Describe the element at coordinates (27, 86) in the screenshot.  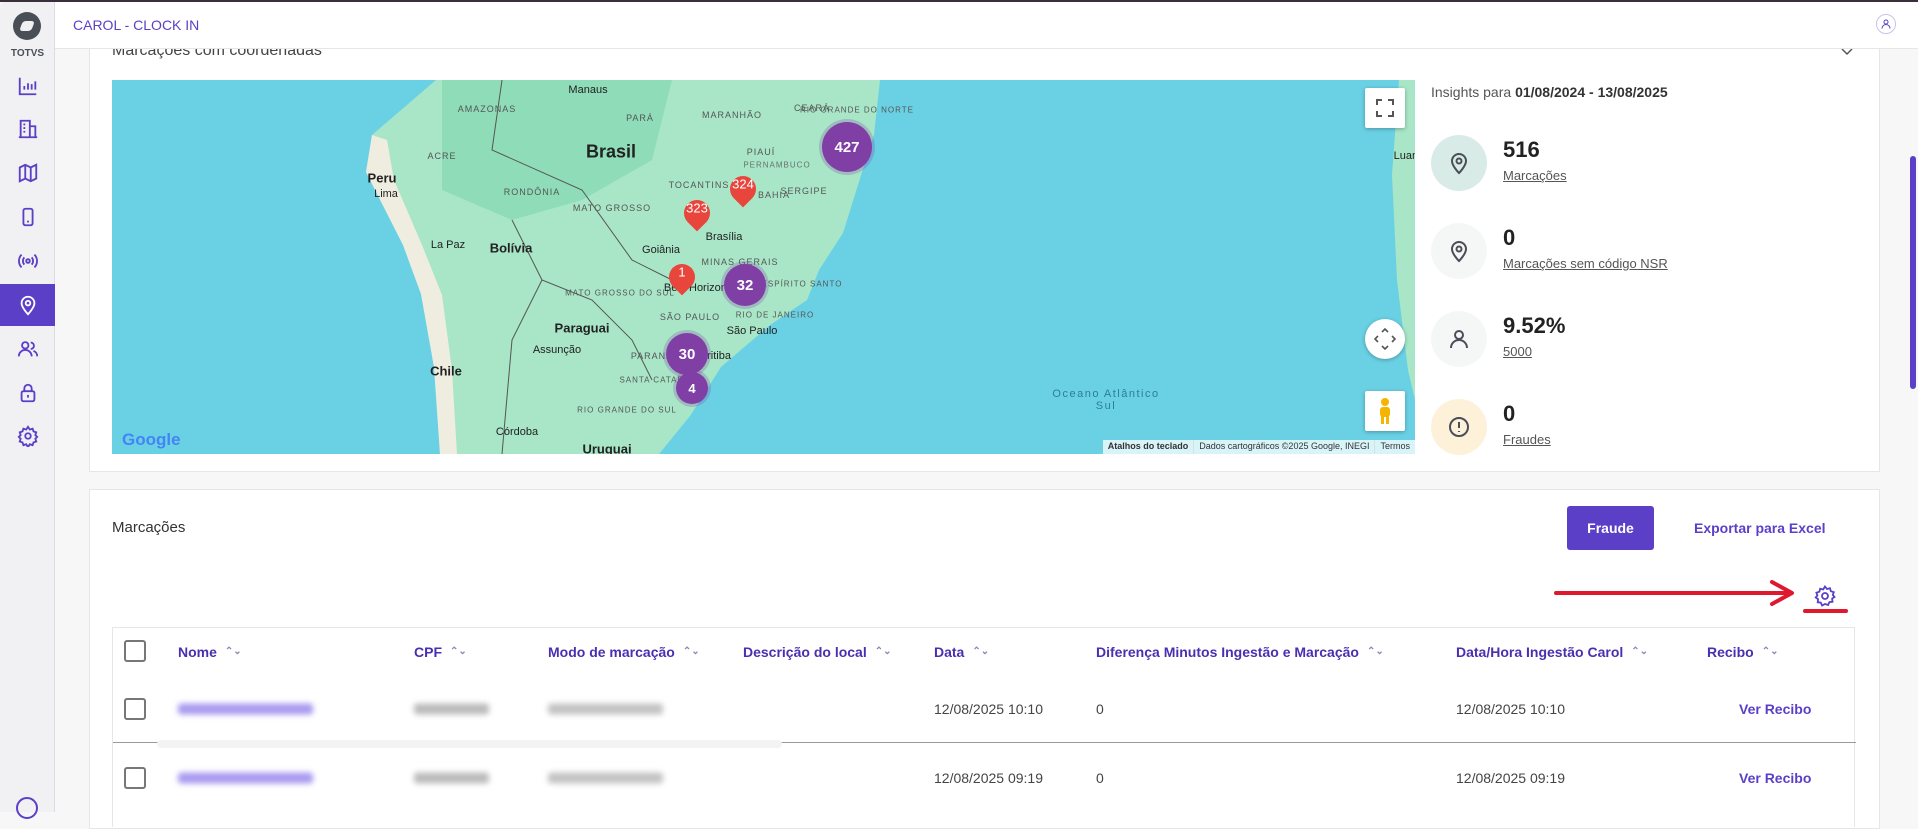
I see `sidebar-item-dashboard` at that location.